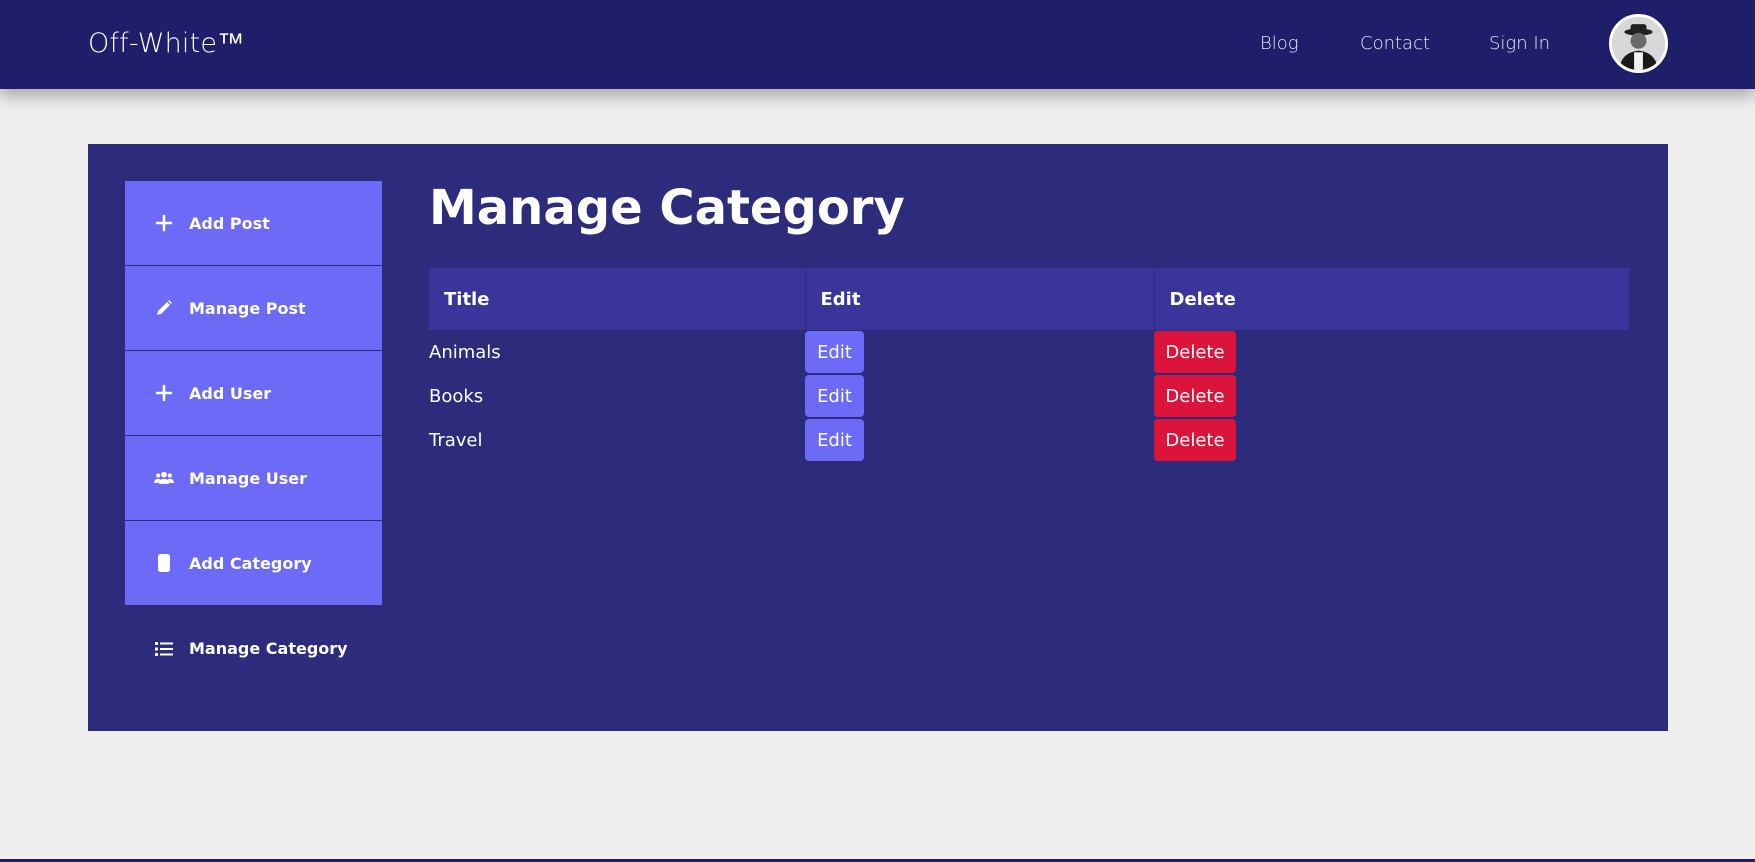  What do you see at coordinates (164, 649) in the screenshot?
I see `list-icon` at bounding box center [164, 649].